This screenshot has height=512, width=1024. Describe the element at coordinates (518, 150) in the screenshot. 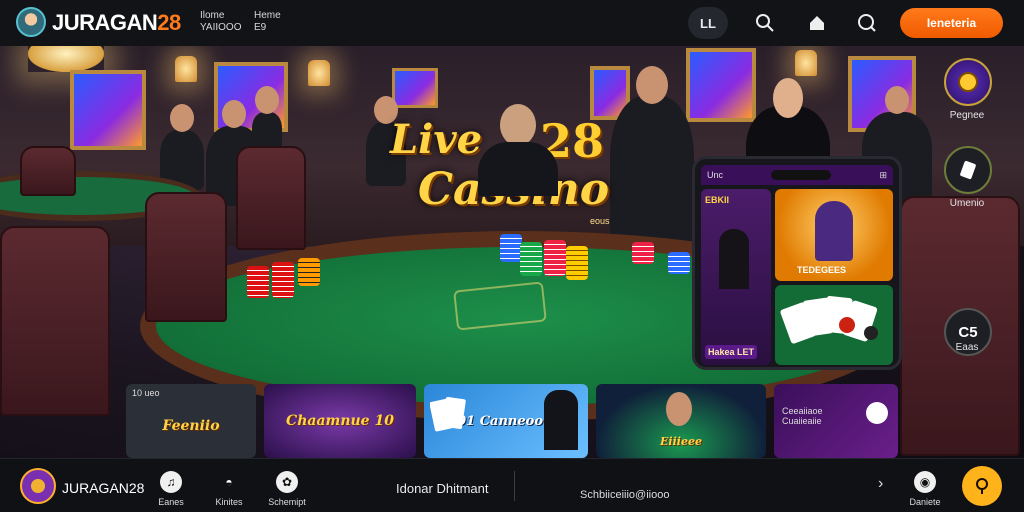

I see `featured-dealer` at that location.